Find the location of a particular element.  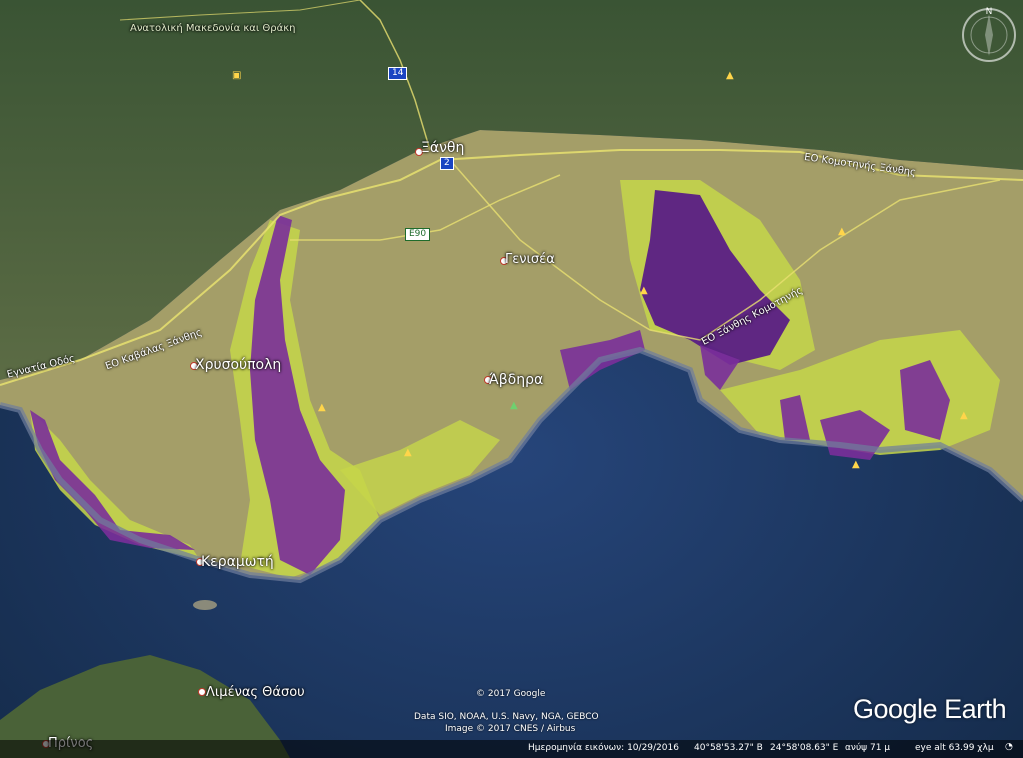

city-marker-limenas is located at coordinates (202, 692).